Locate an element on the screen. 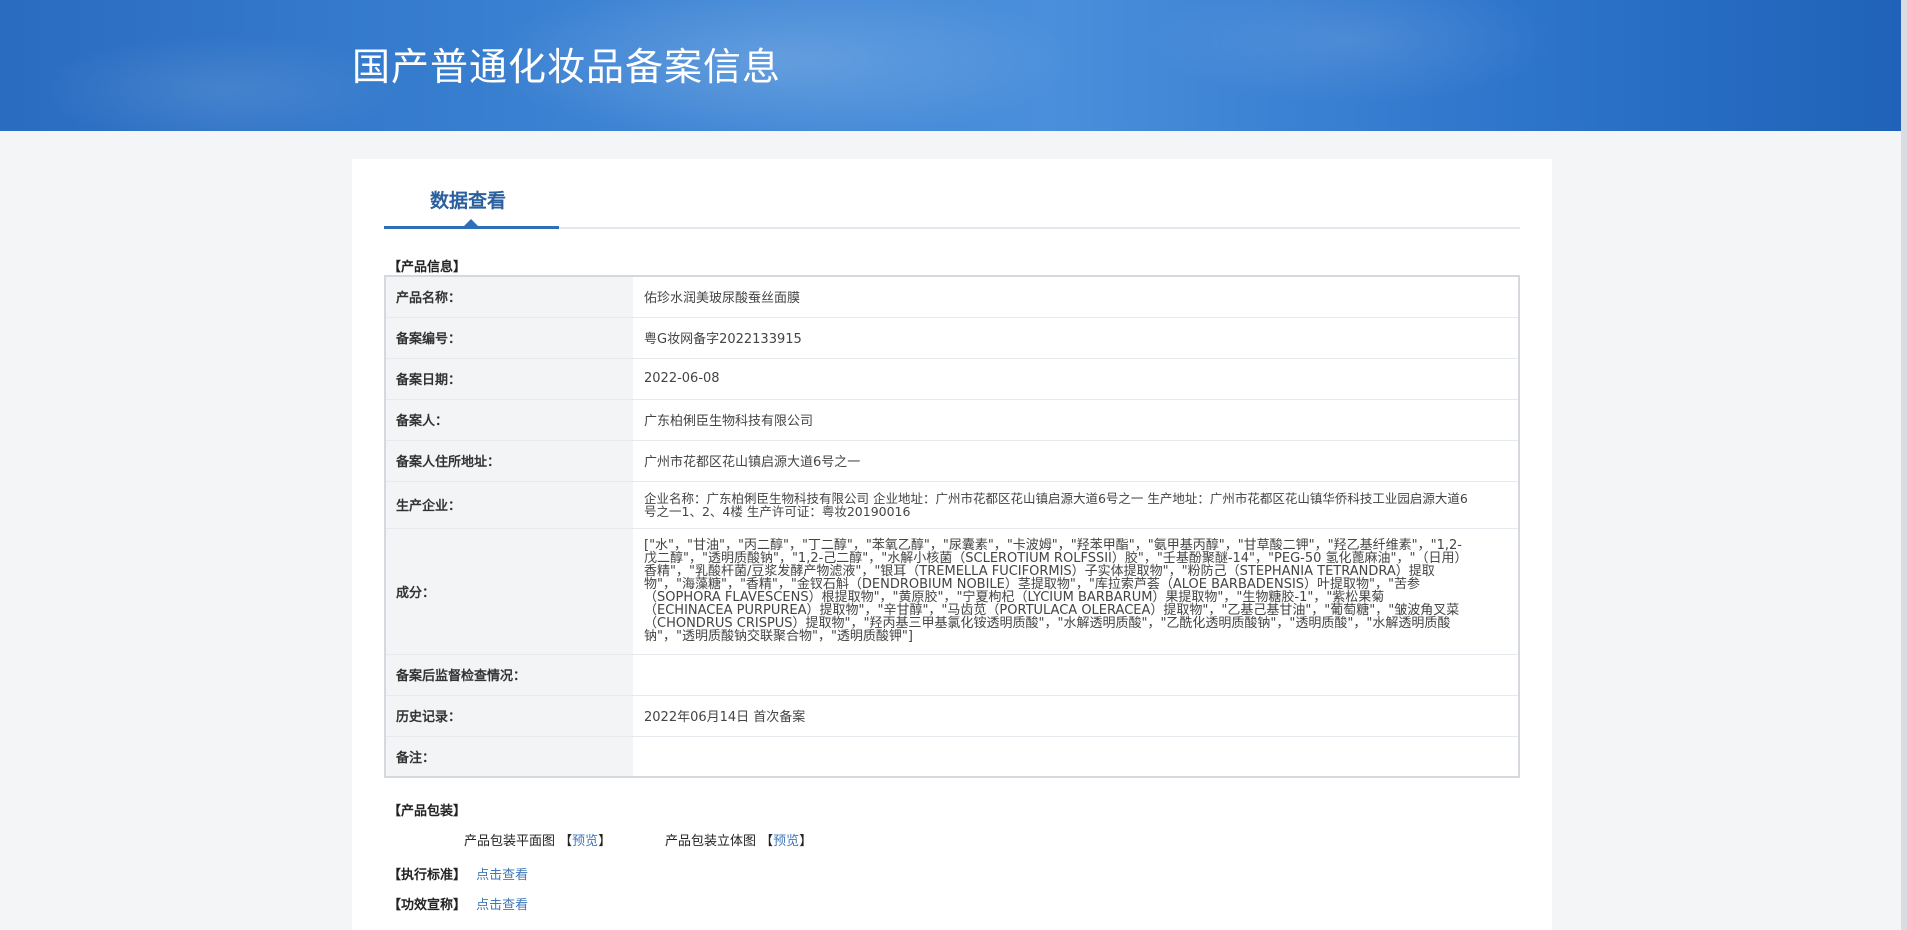  table-row: 备案日期： 2022-06-08 is located at coordinates (952, 379).